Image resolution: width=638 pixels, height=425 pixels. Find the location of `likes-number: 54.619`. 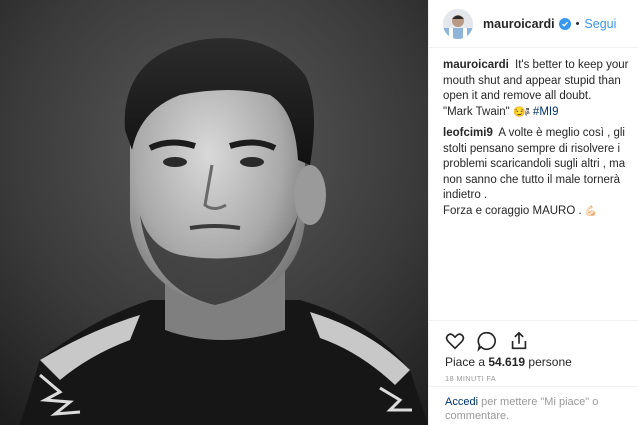

likes-number: 54.619 is located at coordinates (506, 362).